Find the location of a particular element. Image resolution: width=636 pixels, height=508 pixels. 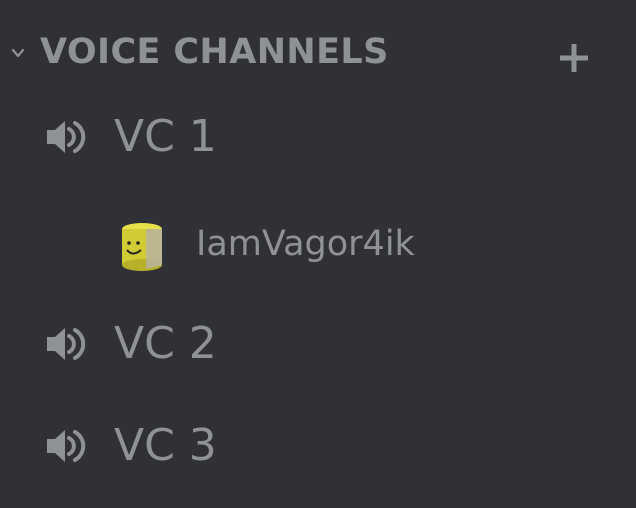

voice-channel-vc2: VC 2 is located at coordinates (318, 344).